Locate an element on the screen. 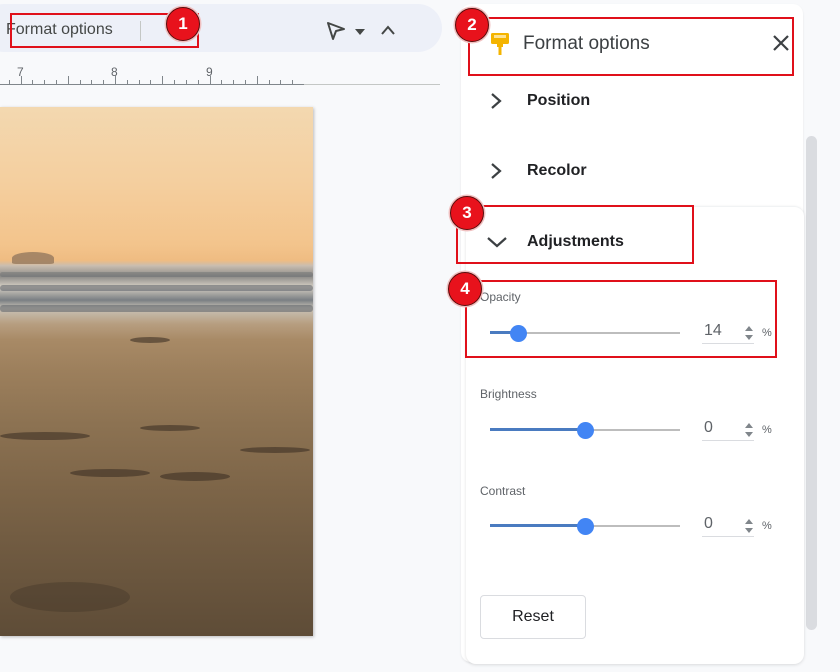  contrast-slider is located at coordinates (585, 526).